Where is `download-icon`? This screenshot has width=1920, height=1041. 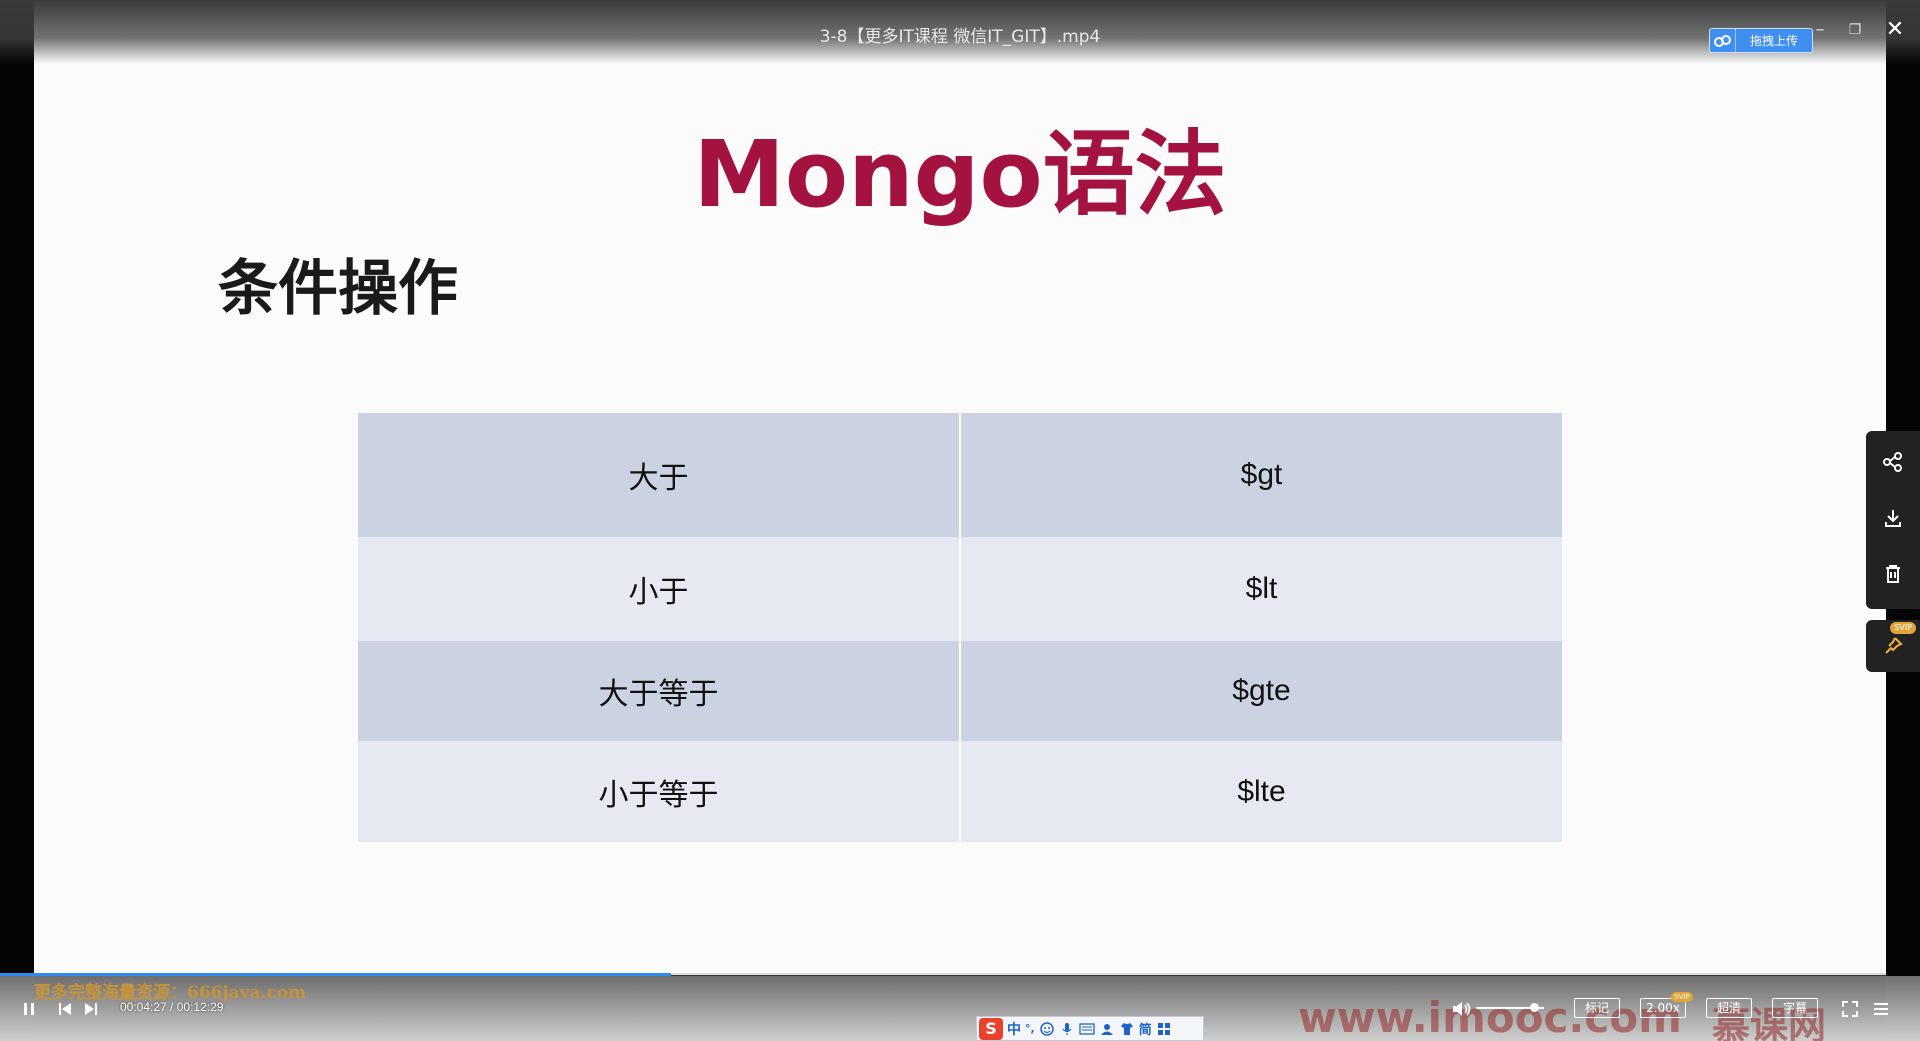
download-icon is located at coordinates (1893, 518).